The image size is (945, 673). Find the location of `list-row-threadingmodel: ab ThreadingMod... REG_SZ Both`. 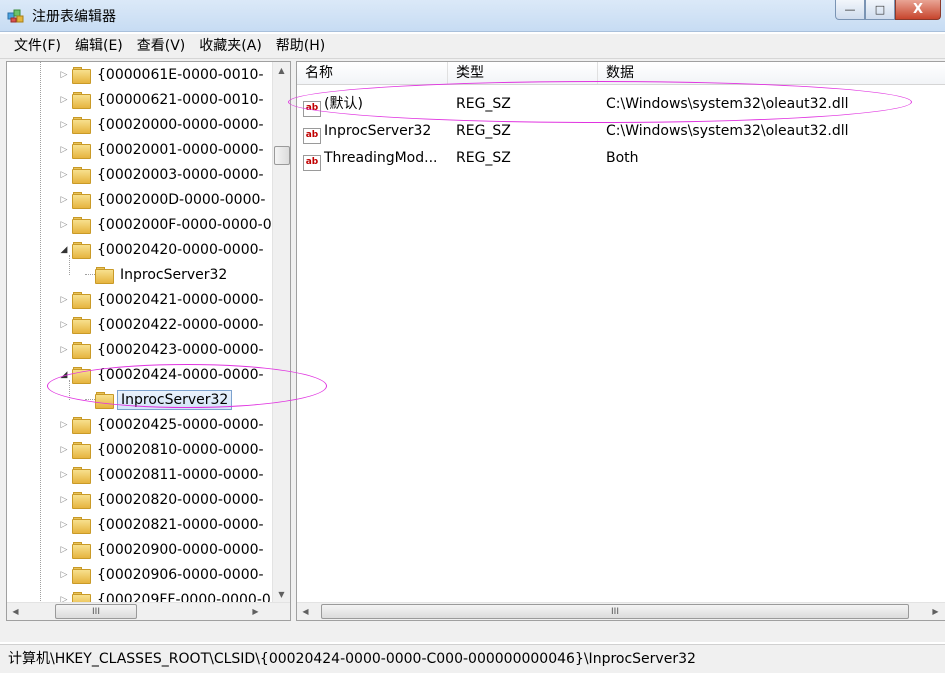

list-row-threadingmodel: ab ThreadingMod... REG_SZ Both is located at coordinates (621, 158).